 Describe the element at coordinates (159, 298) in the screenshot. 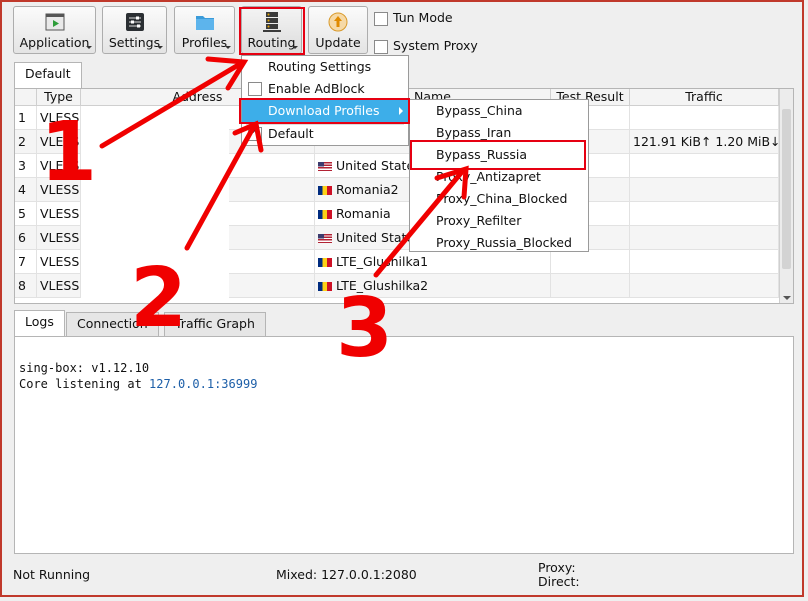

I see `annotation-number-two: 2` at that location.